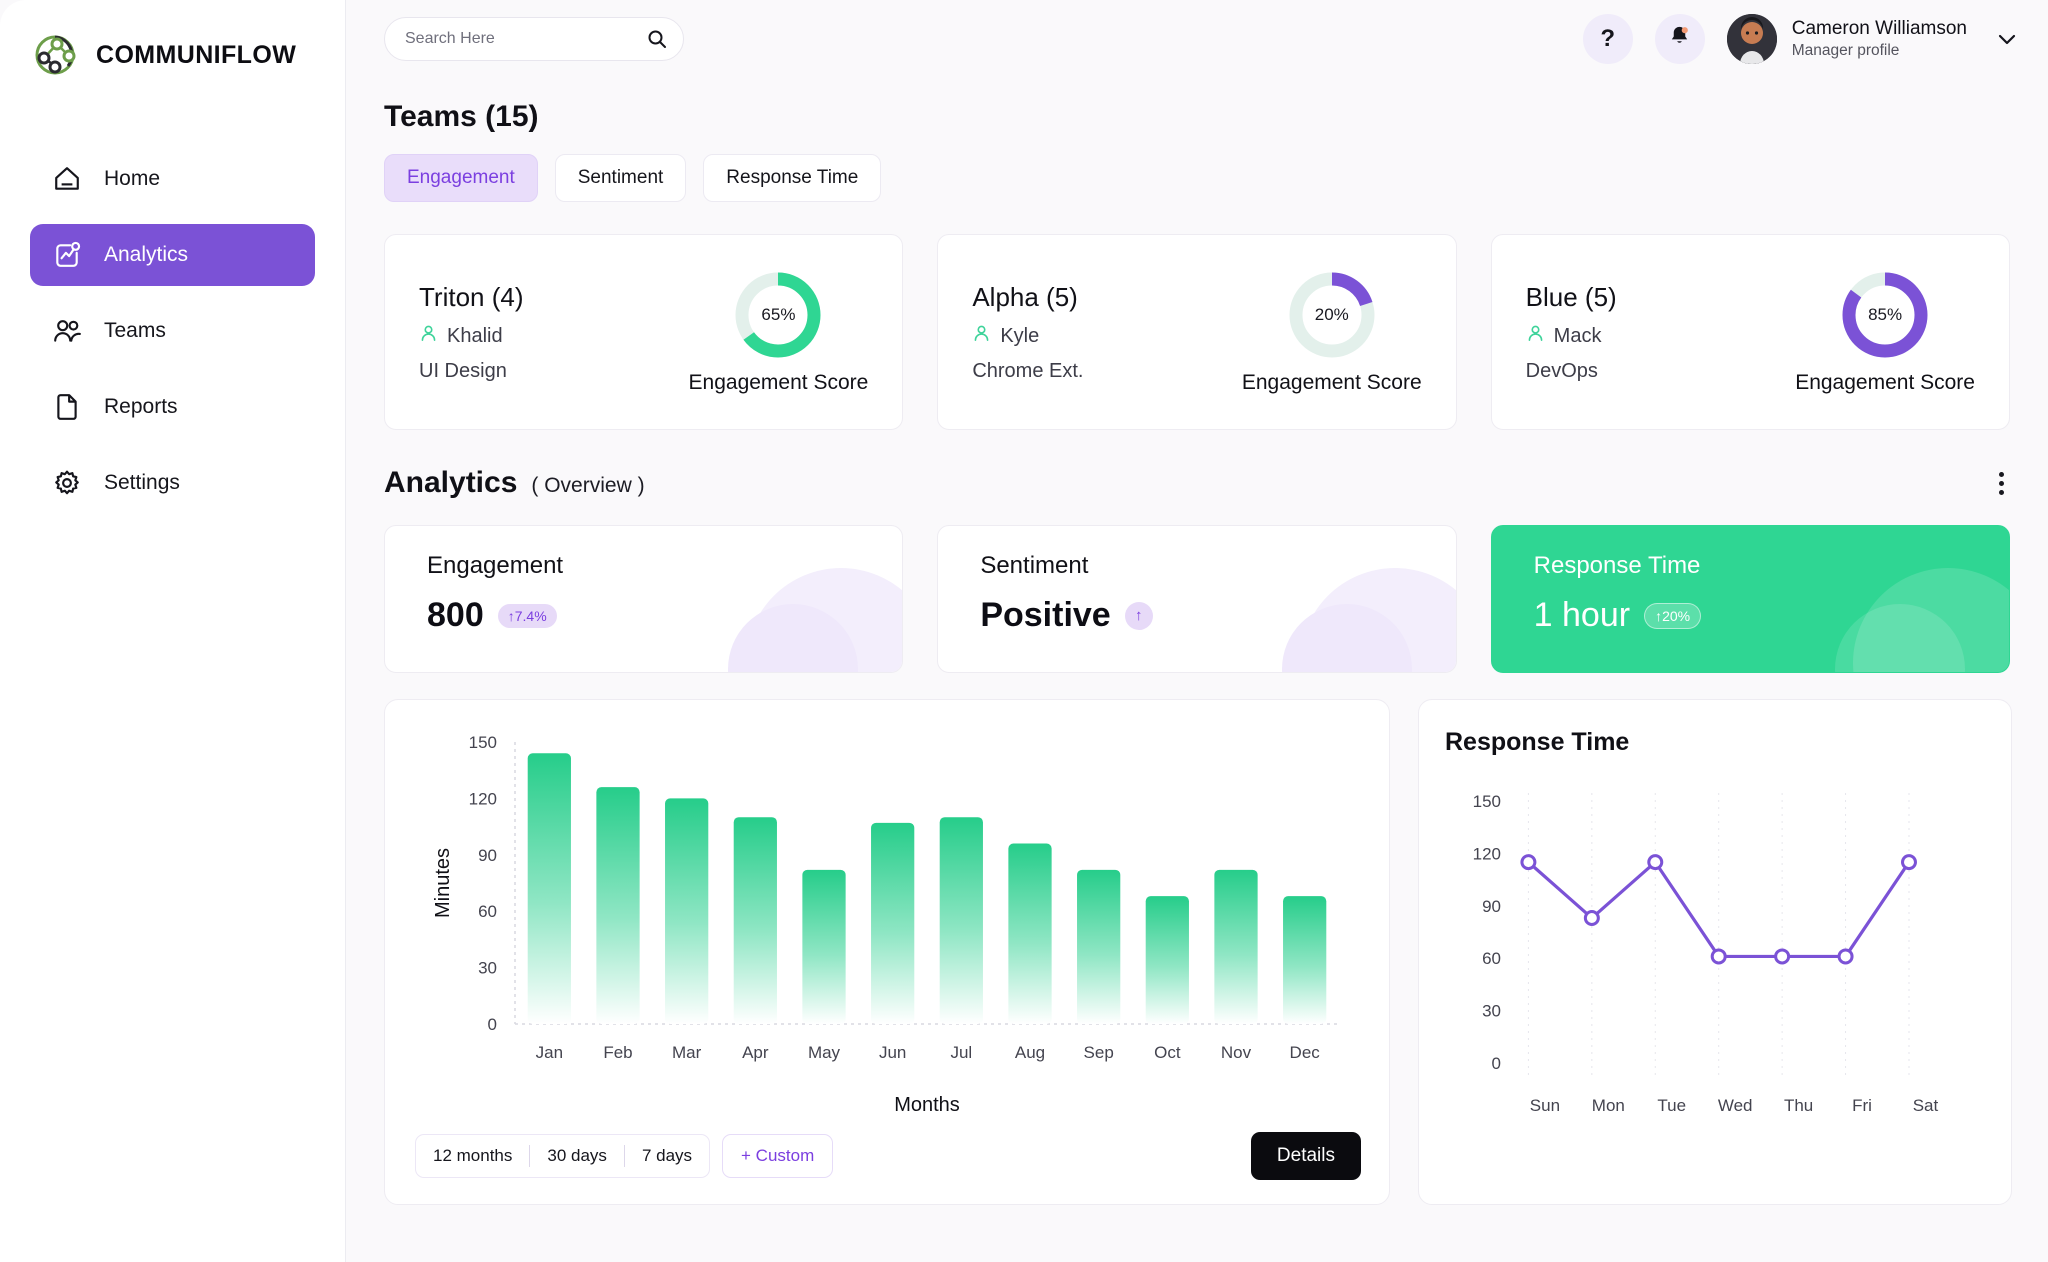  What do you see at coordinates (67, 179) in the screenshot?
I see `home-icon` at bounding box center [67, 179].